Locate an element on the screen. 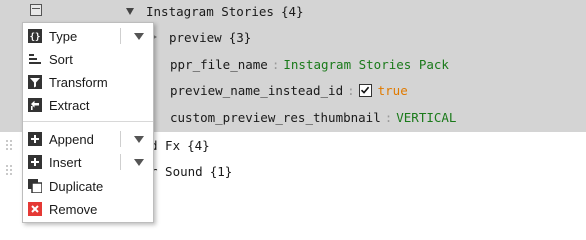 This screenshot has width=586, height=240. node-key: preview is located at coordinates (195, 37).